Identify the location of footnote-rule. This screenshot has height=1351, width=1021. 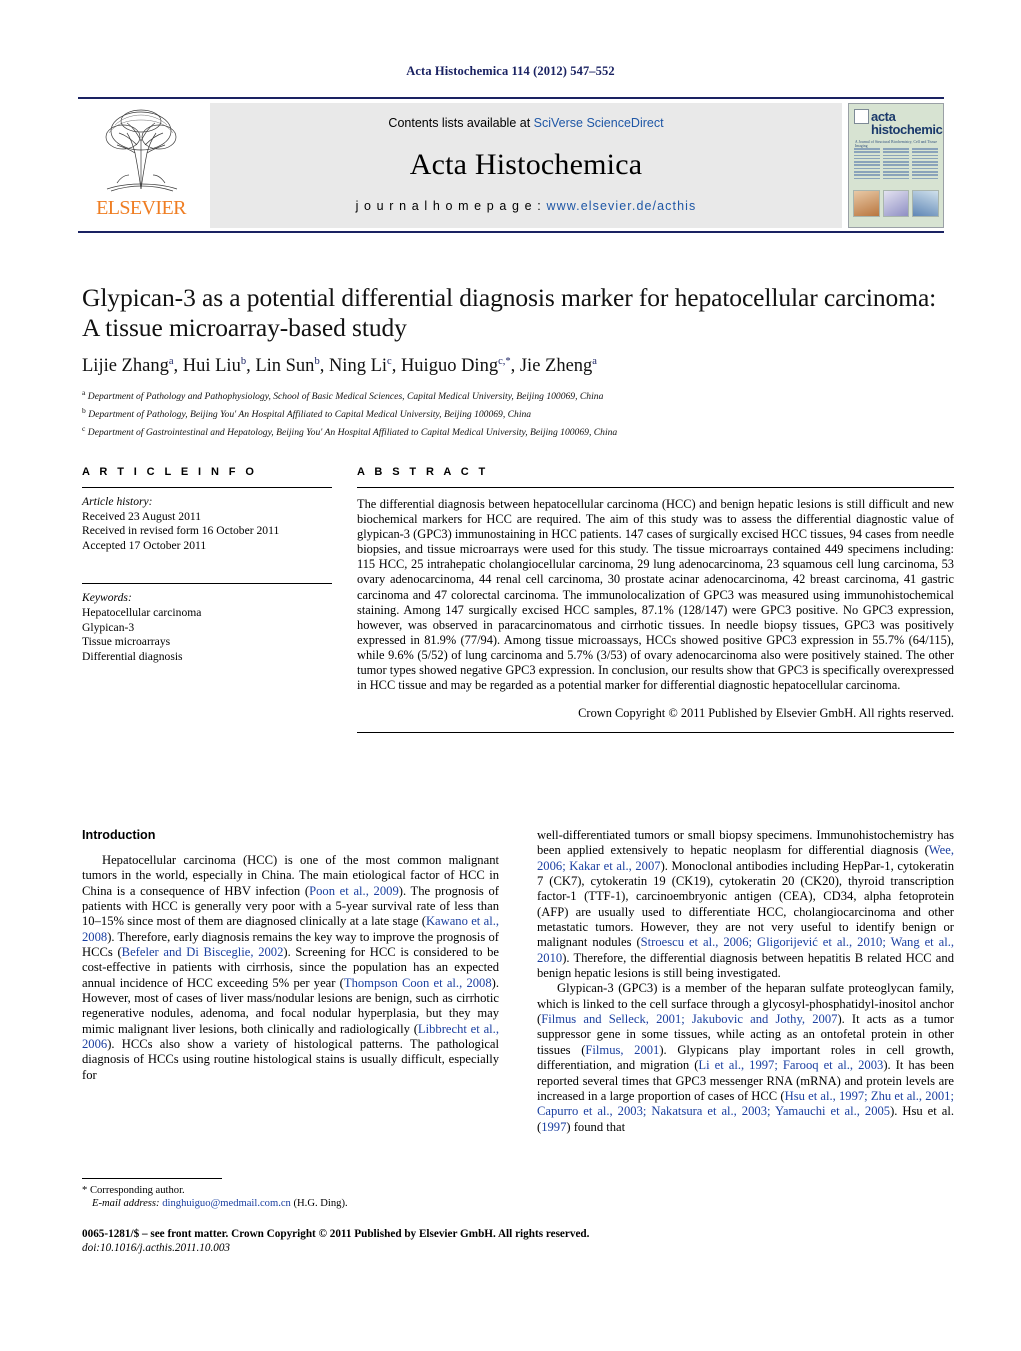
(152, 1178).